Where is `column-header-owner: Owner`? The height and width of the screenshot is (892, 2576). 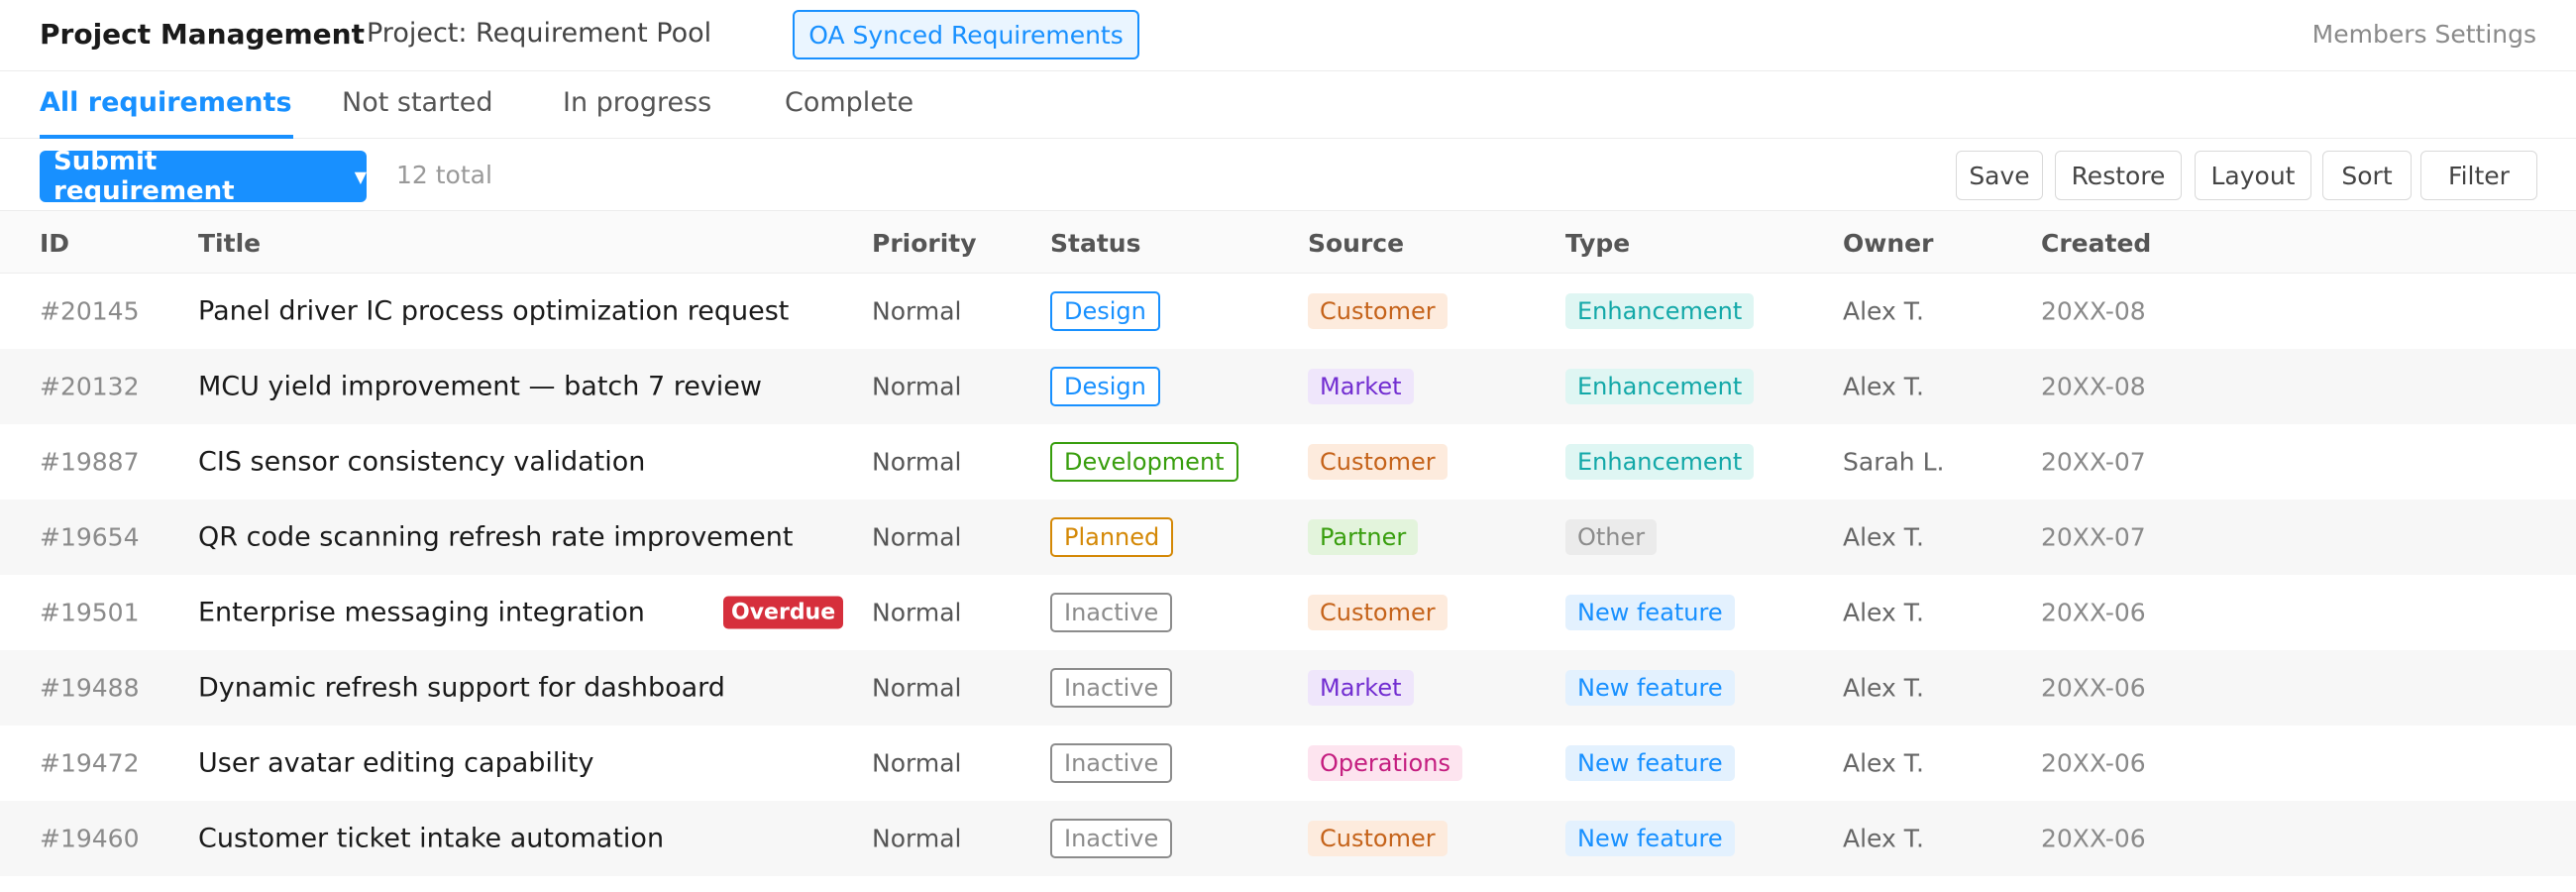
column-header-owner: Owner is located at coordinates (1888, 243).